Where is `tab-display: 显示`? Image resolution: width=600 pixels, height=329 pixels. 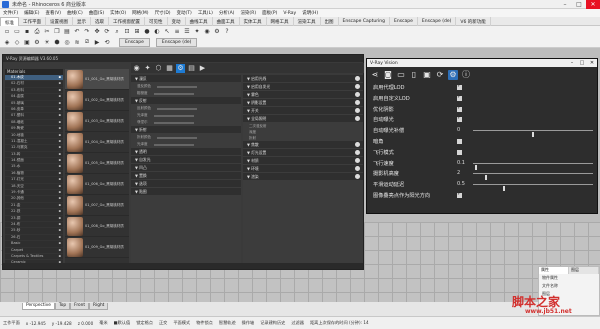 tab-display: 显示 is located at coordinates (82, 21).